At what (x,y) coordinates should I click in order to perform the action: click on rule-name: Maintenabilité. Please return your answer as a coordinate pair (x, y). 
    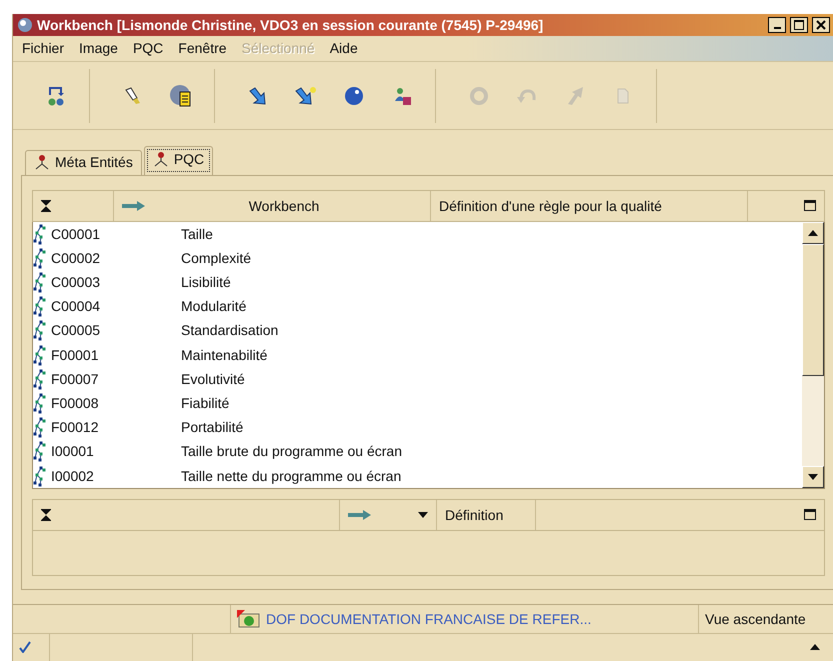
    Looking at the image, I should click on (224, 354).